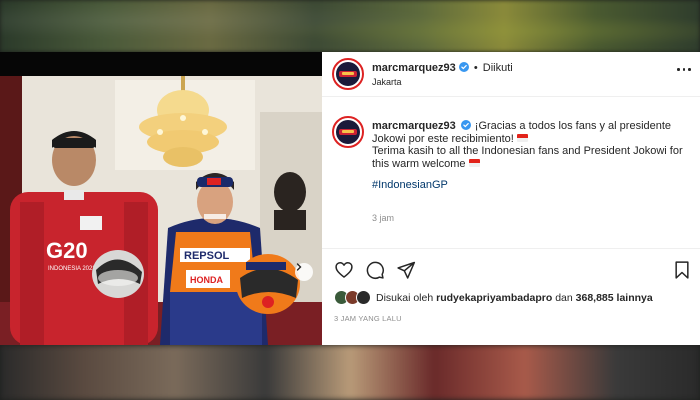 Image resolution: width=700 pixels, height=400 pixels. I want to click on svg-text: INDONESIA 2022, so click(72, 269).